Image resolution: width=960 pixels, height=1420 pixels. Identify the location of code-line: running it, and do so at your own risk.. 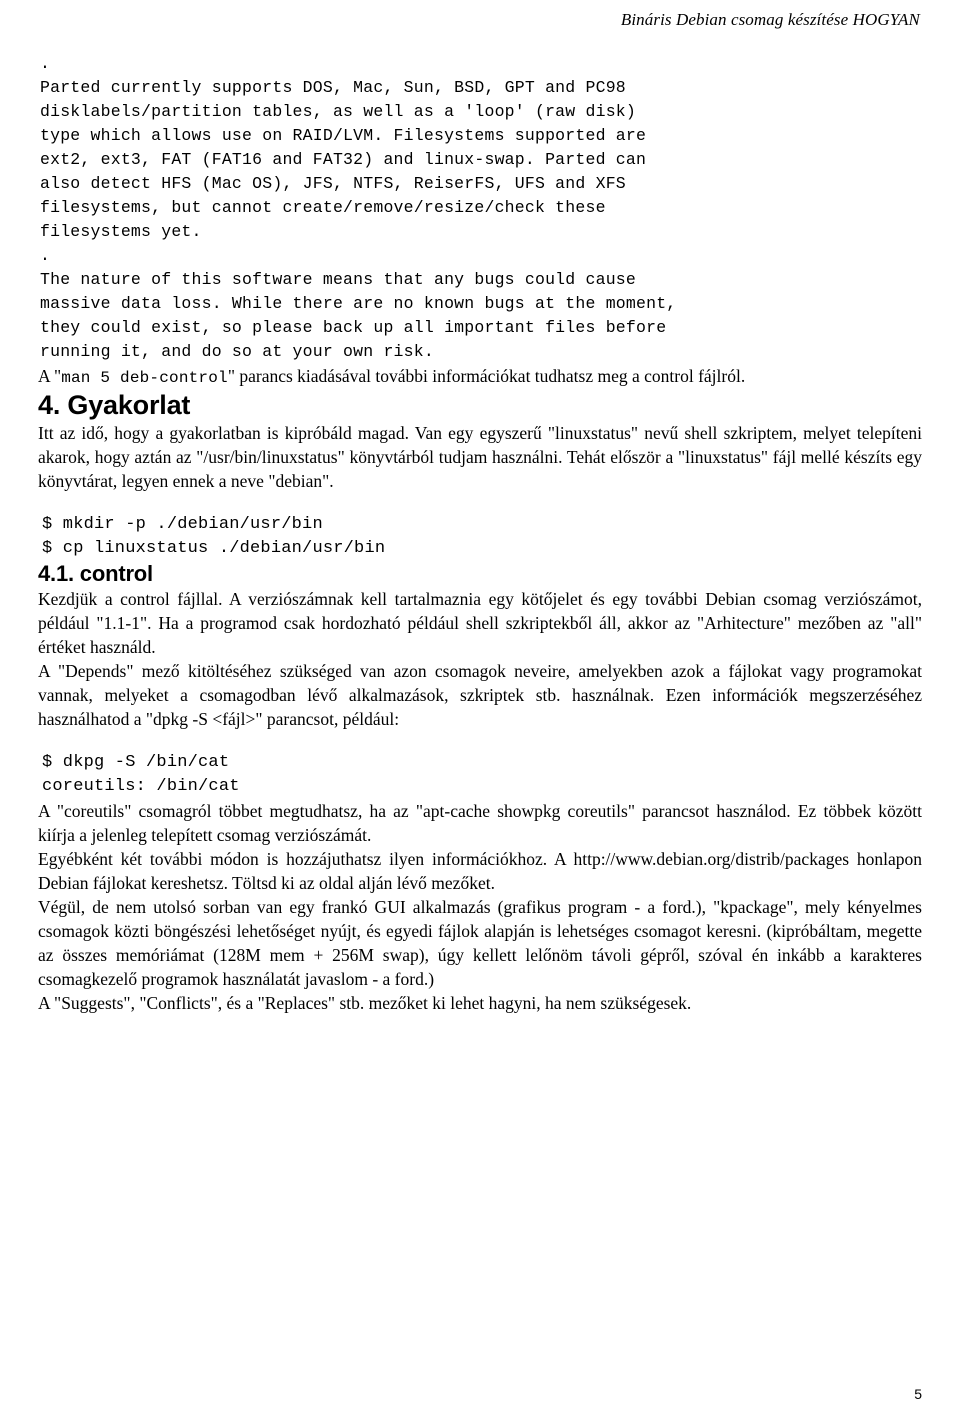
(237, 351).